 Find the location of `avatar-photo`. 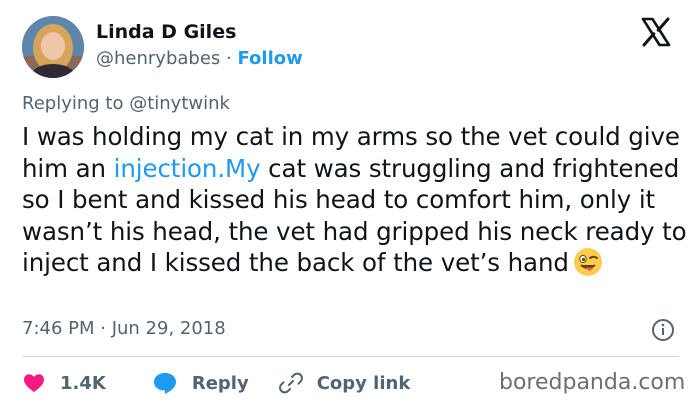

avatar-photo is located at coordinates (53, 47).